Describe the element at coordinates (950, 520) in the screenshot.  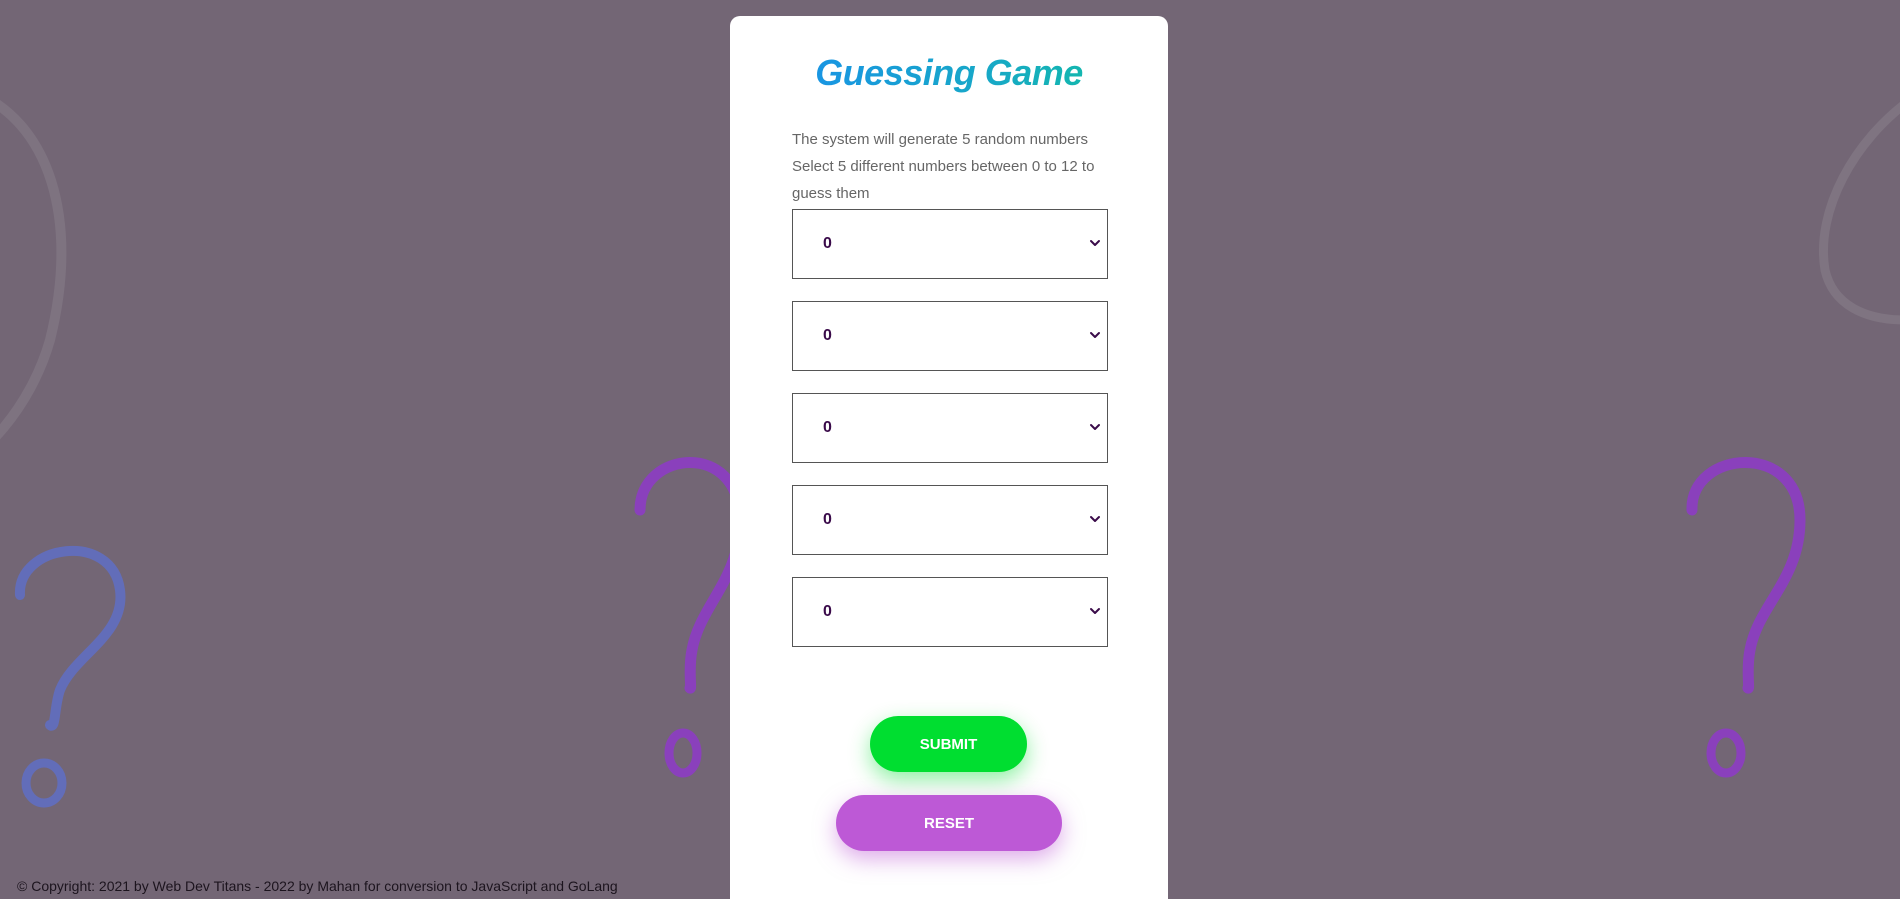
I see `number-select-4: 0` at that location.